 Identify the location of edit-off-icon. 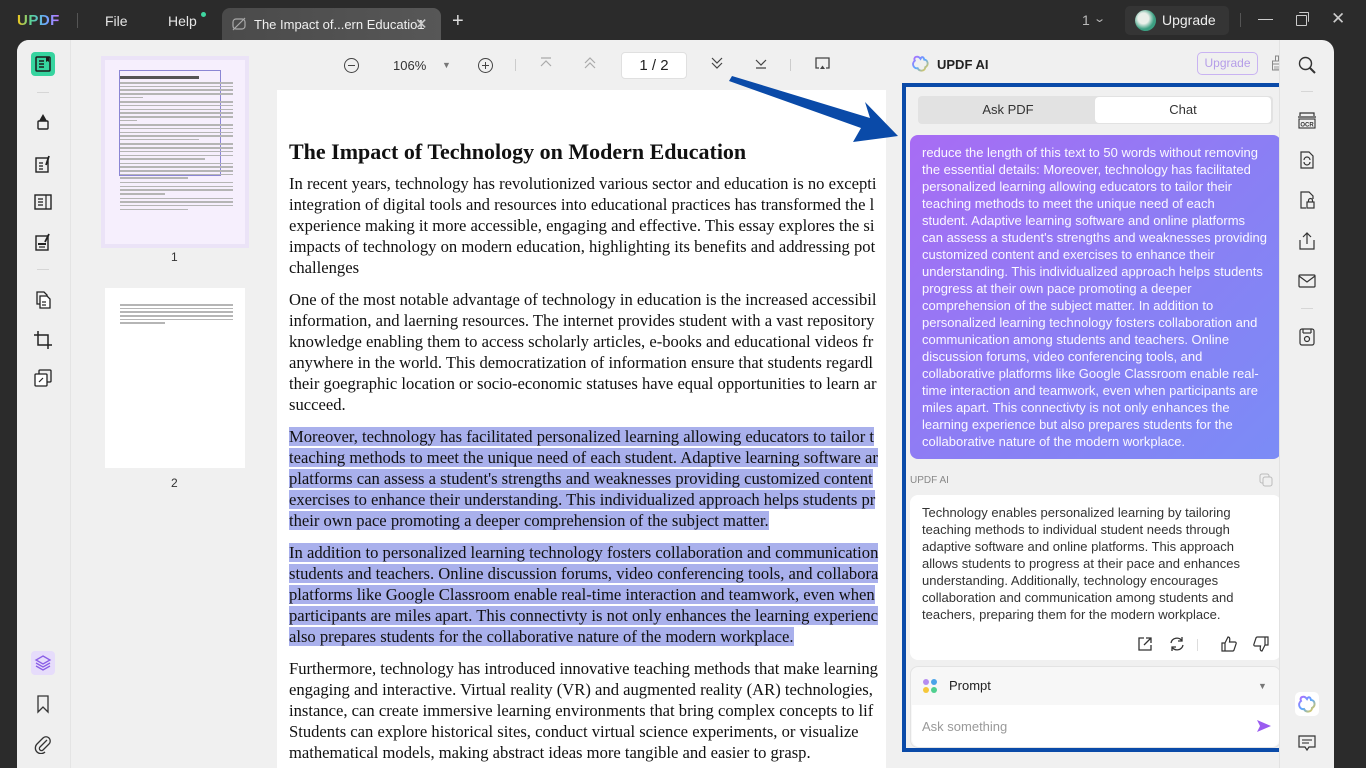
(239, 24).